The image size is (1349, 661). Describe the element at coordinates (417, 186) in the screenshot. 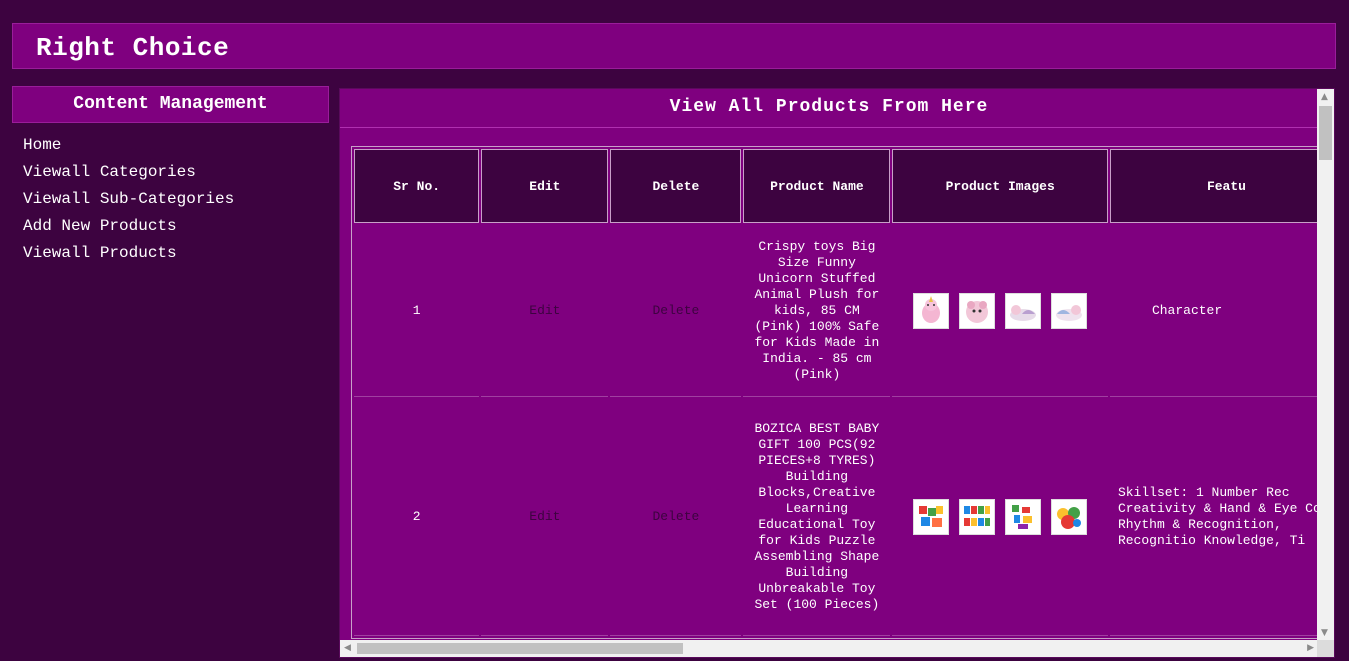

I see `col-sr-no: Sr No.` at that location.